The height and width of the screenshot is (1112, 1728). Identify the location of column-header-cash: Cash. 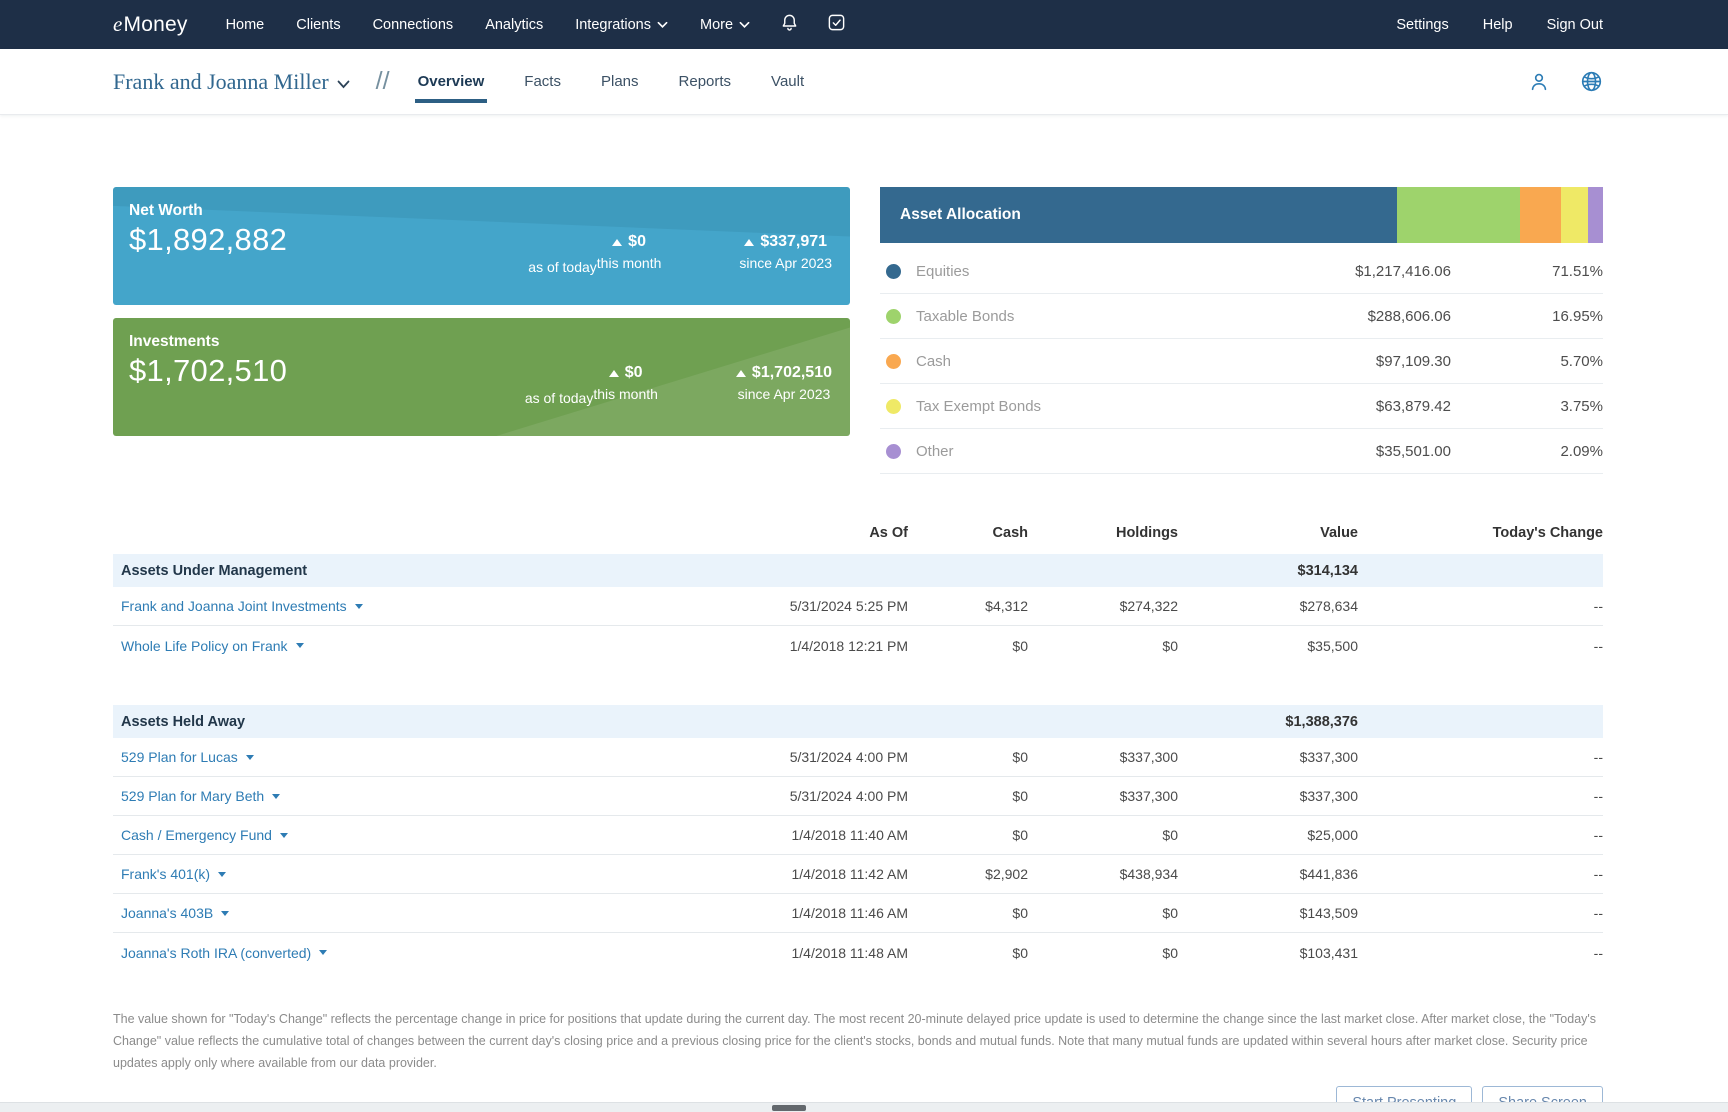
(1010, 533).